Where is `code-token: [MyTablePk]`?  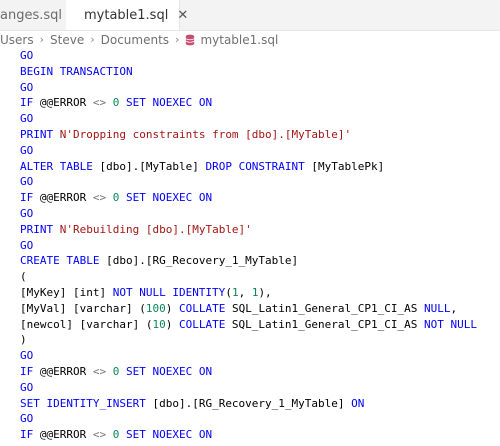
code-token: [MyTablePk] is located at coordinates (344, 166).